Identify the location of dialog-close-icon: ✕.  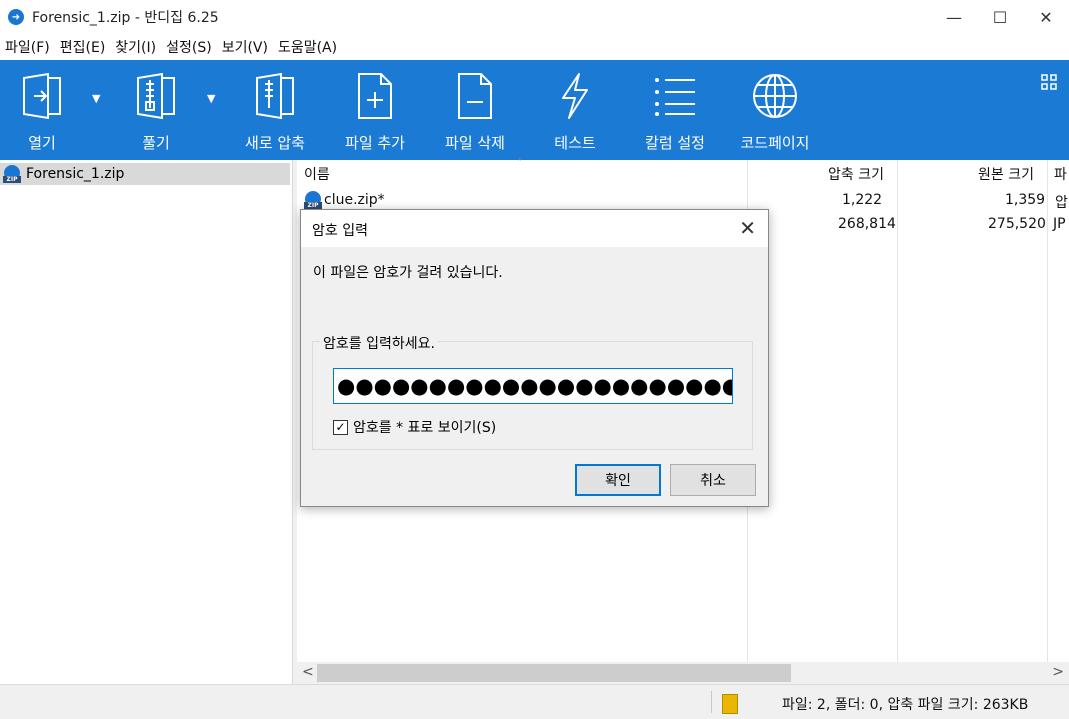
(747, 228).